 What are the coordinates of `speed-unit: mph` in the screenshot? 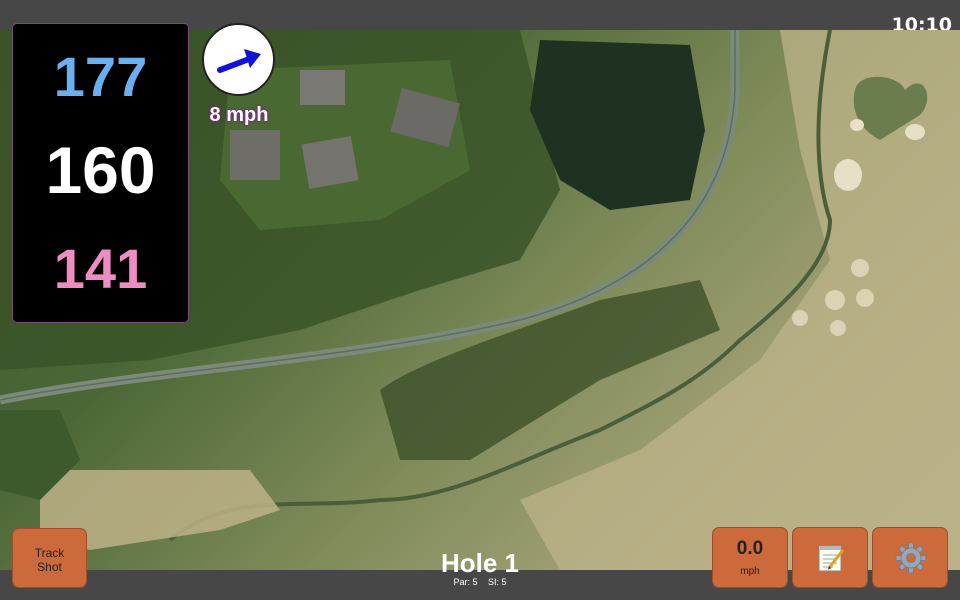 It's located at (750, 571).